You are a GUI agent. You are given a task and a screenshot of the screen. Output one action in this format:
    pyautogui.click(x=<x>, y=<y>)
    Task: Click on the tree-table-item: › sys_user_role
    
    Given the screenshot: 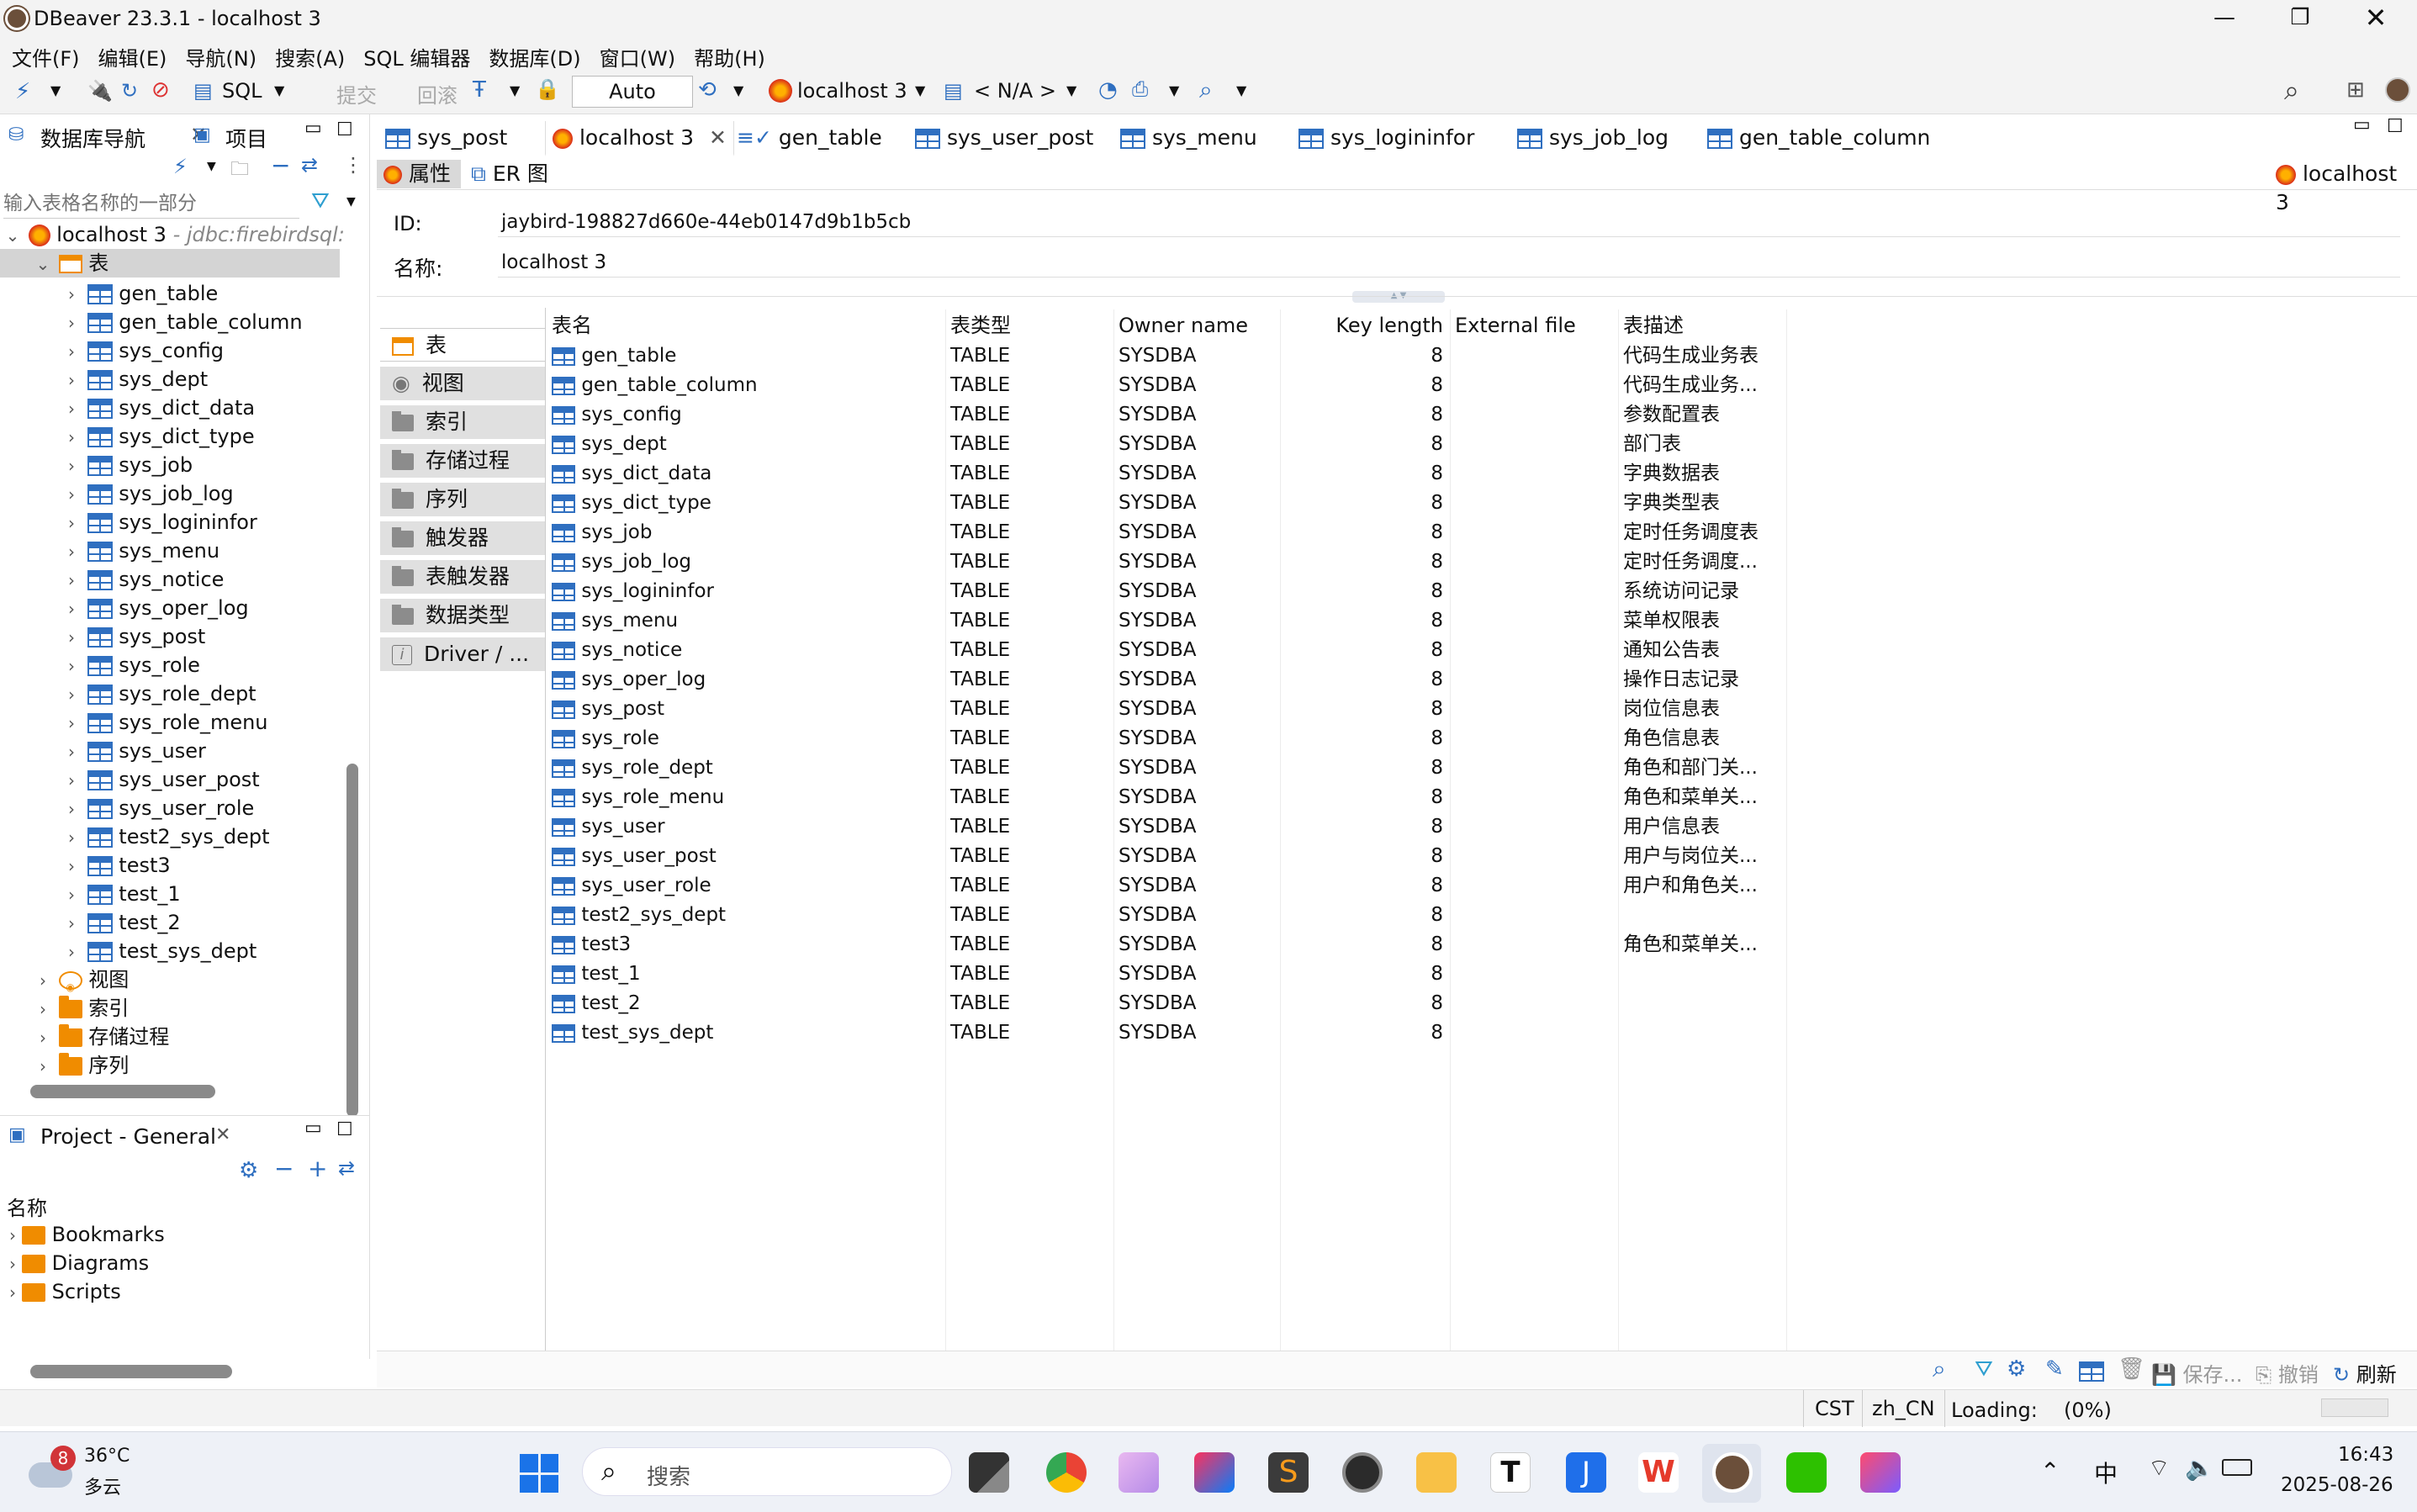 What is the action you would take?
    pyautogui.click(x=158, y=808)
    